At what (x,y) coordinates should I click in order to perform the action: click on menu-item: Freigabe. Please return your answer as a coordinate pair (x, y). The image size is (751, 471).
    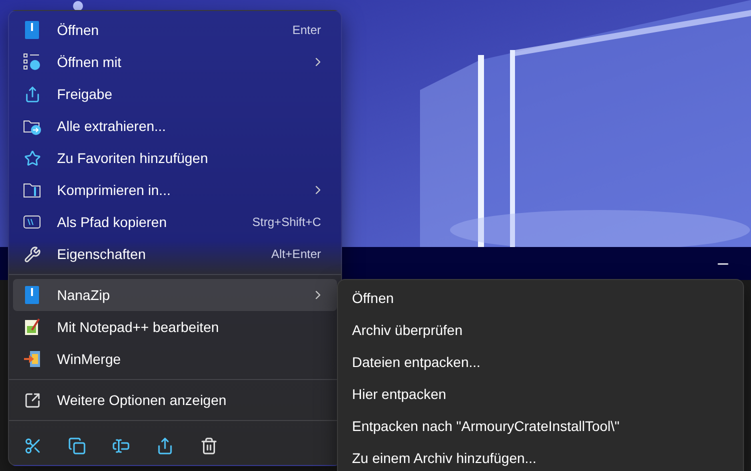
    Looking at the image, I should click on (175, 94).